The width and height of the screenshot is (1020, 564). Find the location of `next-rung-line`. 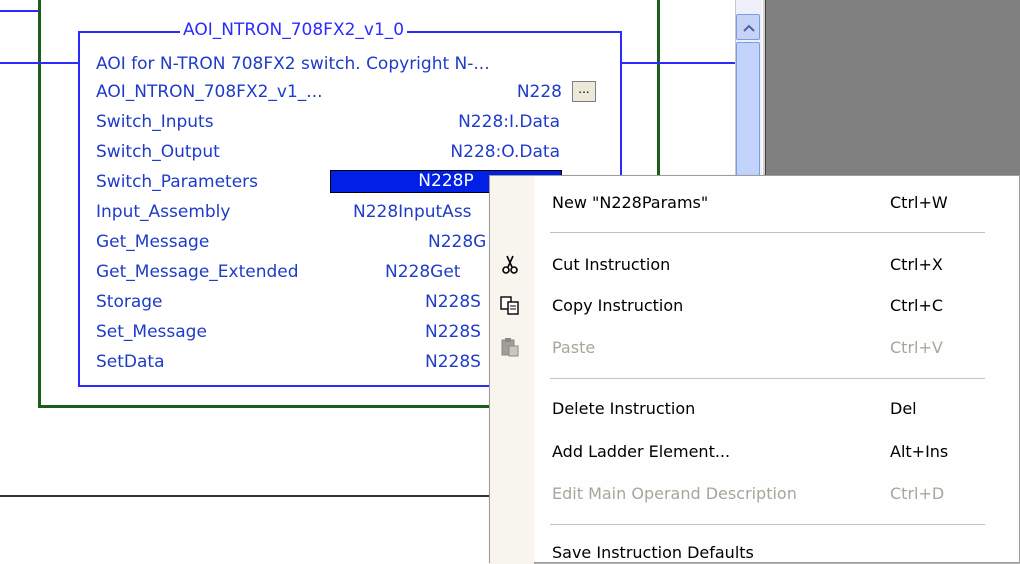

next-rung-line is located at coordinates (245, 496).